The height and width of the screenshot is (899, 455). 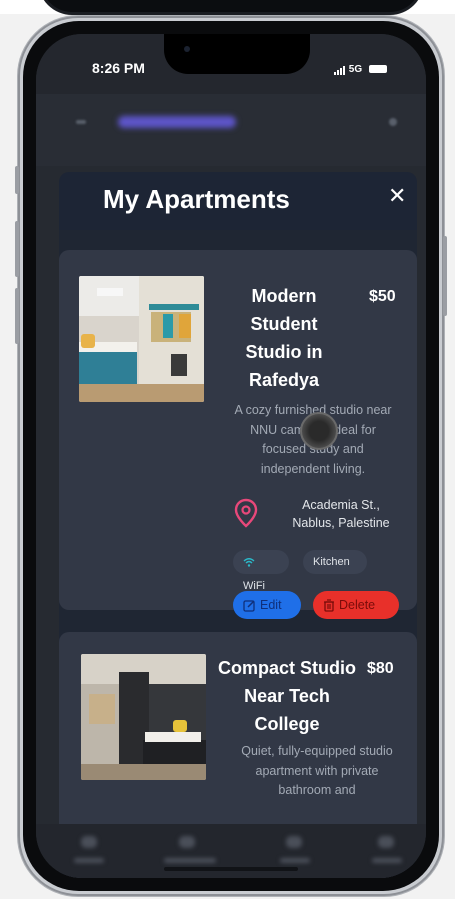 What do you see at coordinates (271, 605) in the screenshot?
I see `edit-label: Edit` at bounding box center [271, 605].